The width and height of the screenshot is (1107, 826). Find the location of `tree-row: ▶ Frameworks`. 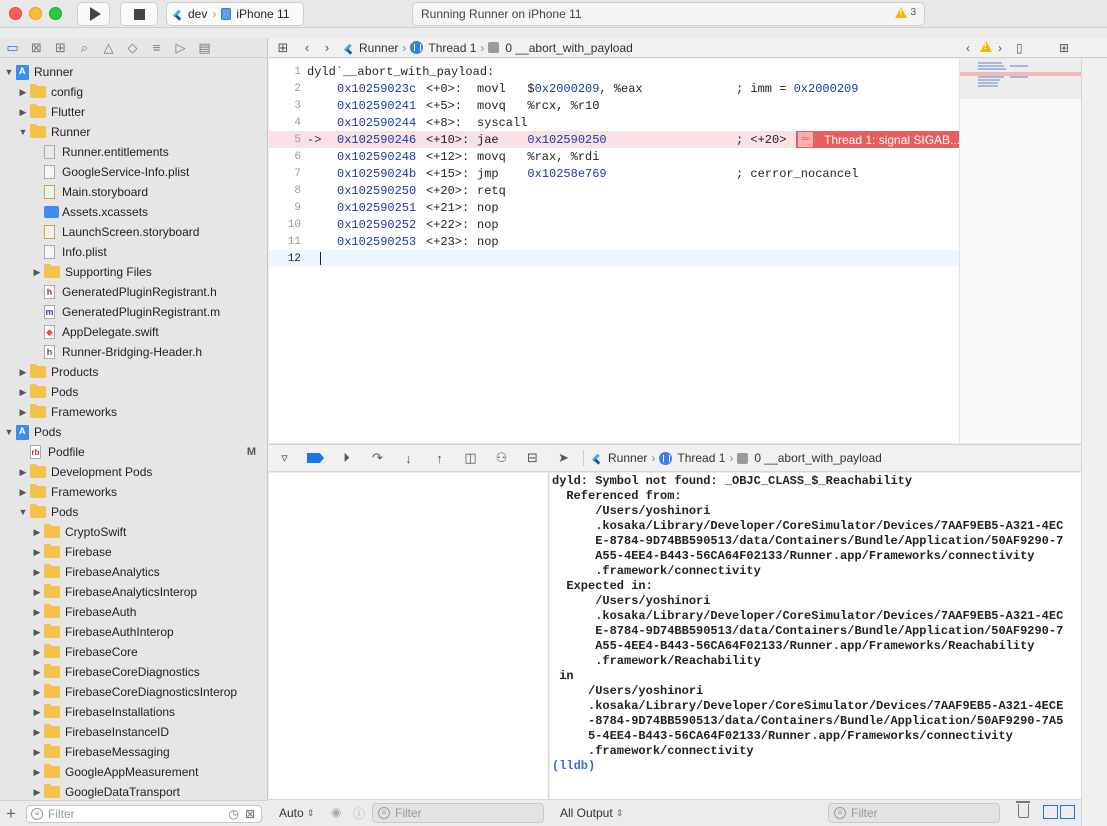

tree-row: ▶ Frameworks is located at coordinates (134, 412).